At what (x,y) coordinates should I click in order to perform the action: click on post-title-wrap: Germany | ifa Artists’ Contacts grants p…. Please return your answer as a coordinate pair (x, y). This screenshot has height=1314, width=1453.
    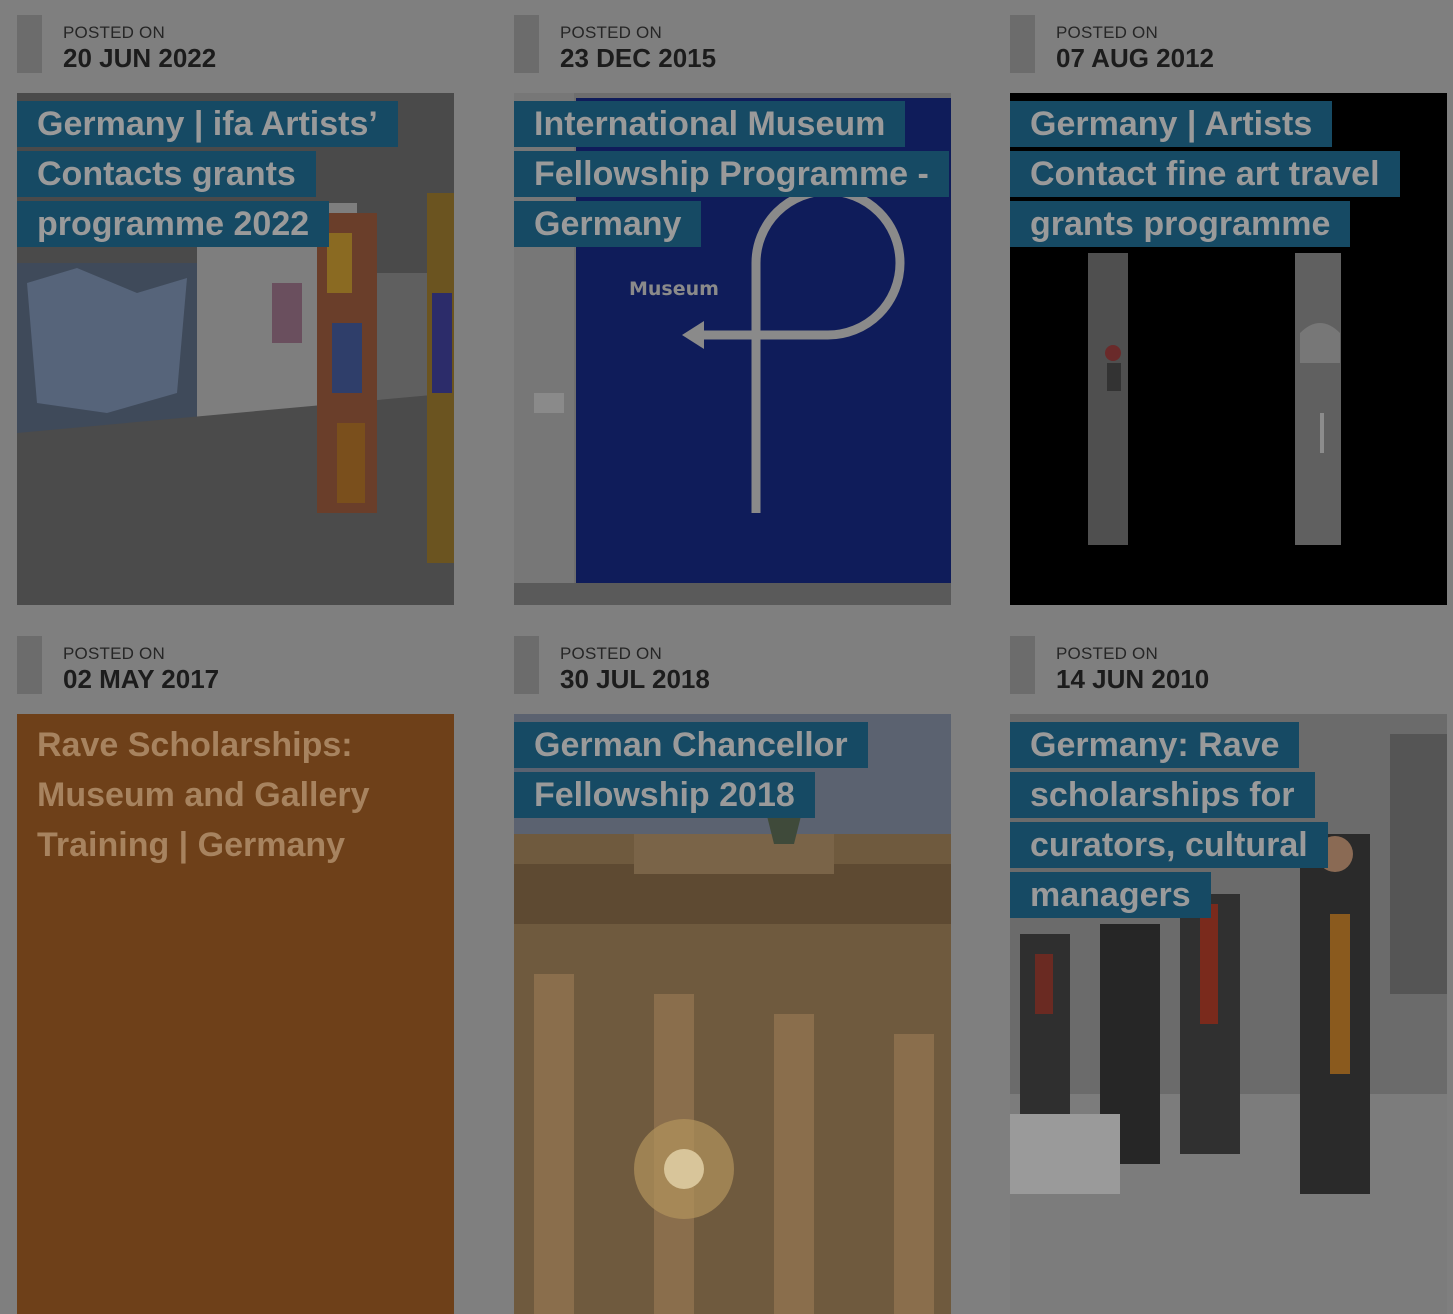
    Looking at the image, I should click on (235, 174).